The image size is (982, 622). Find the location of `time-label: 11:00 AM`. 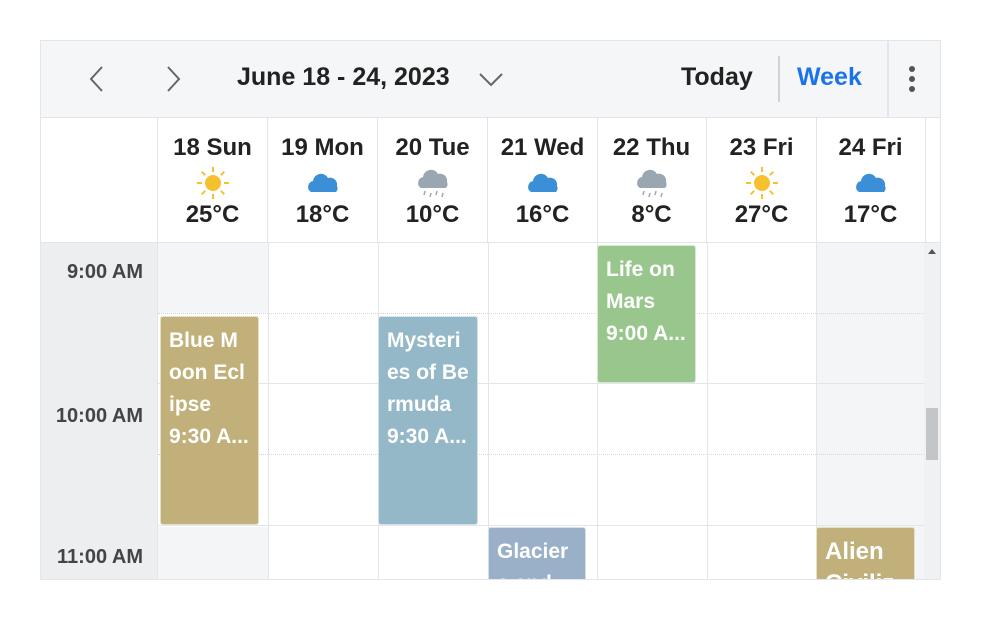

time-label: 11:00 AM is located at coordinates (100, 557).